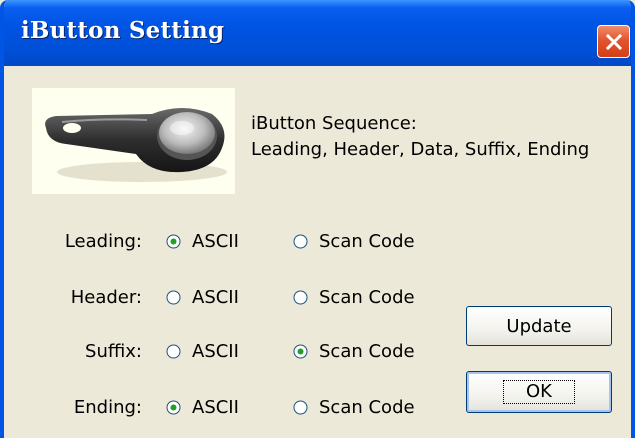 This screenshot has width=635, height=438. Describe the element at coordinates (106, 297) in the screenshot. I see `header-label: Header:` at that location.